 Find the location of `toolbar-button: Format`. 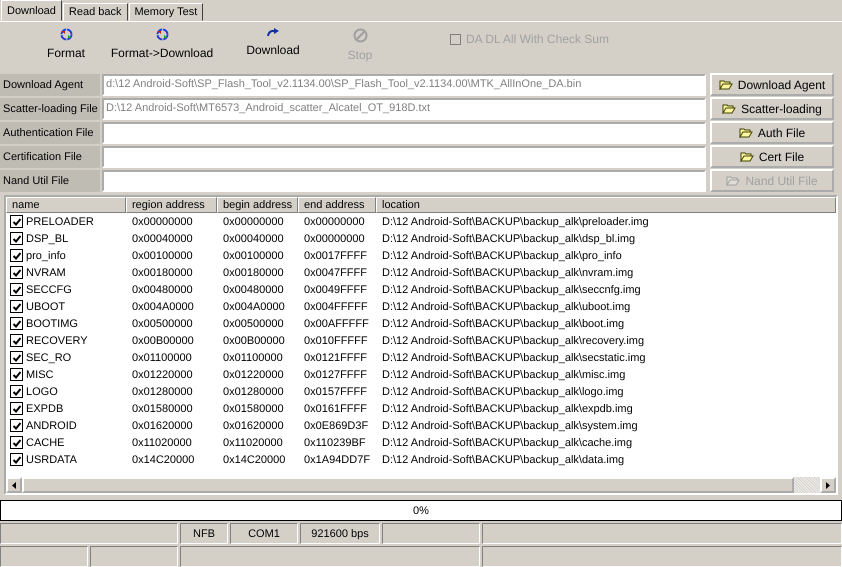

toolbar-button: Format is located at coordinates (66, 44).